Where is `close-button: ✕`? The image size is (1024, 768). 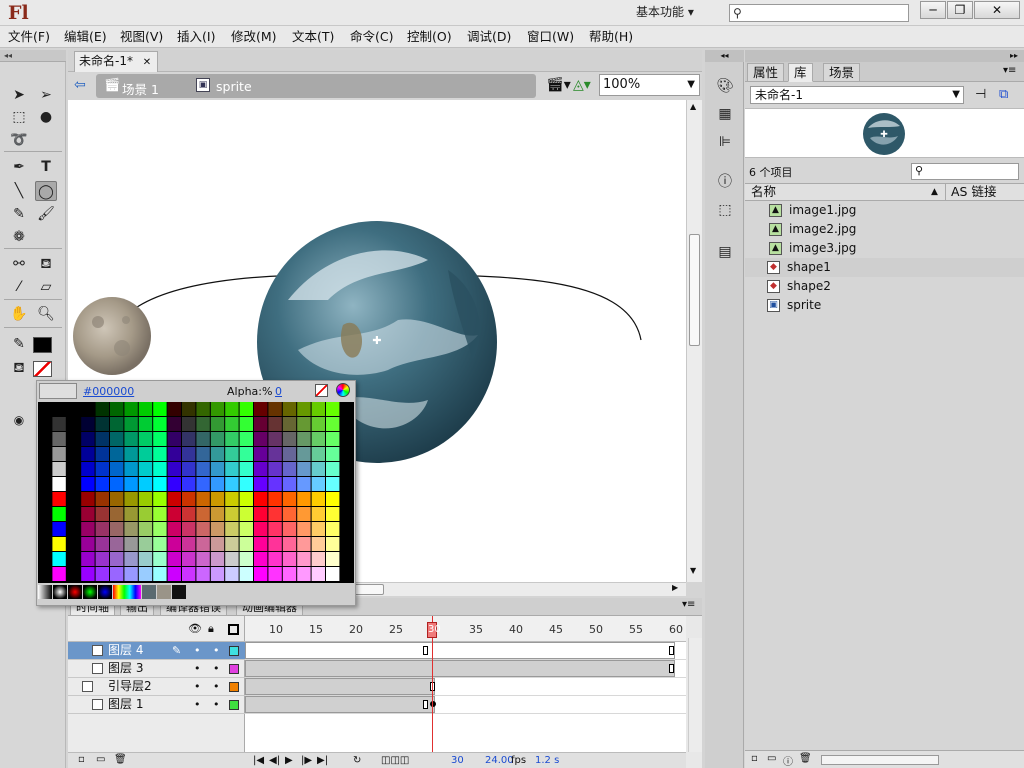
close-button: ✕ is located at coordinates (997, 10).